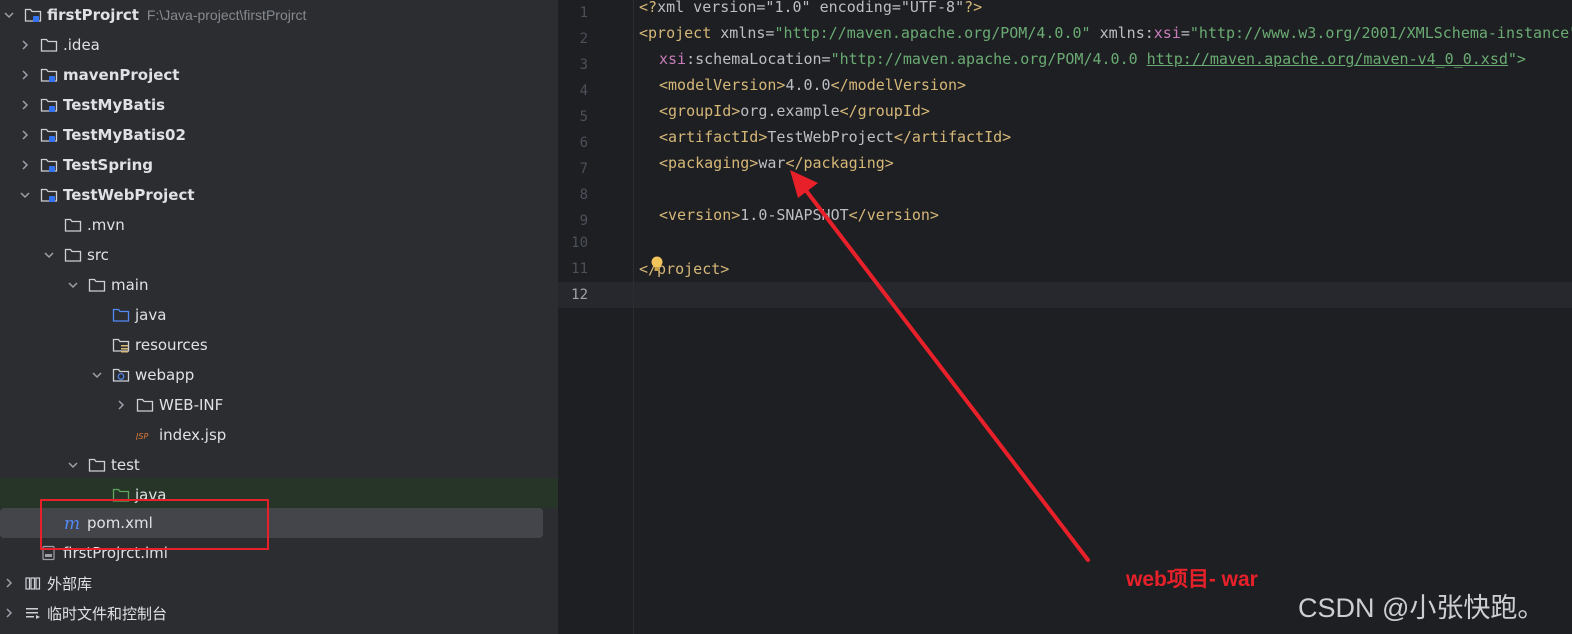  I want to click on code-line-9: <version>1.0-SNAPSHOT</version>, so click(789, 215).